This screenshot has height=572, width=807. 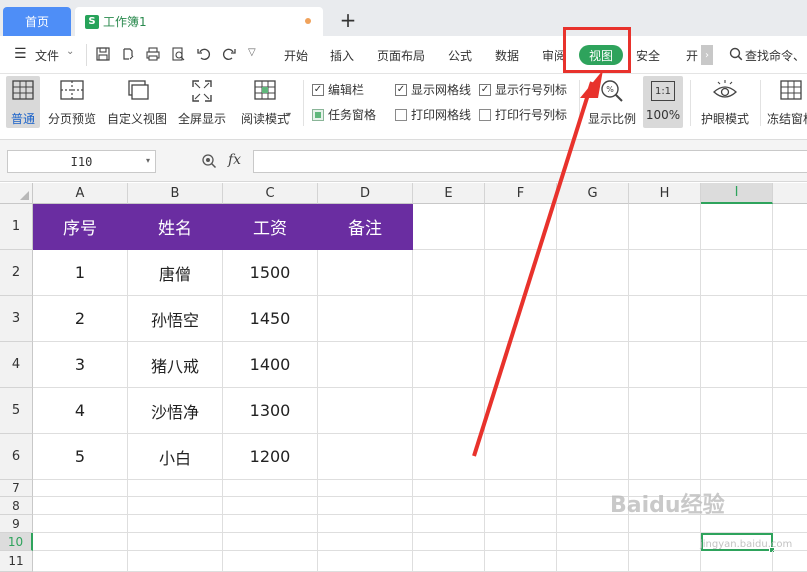 What do you see at coordinates (16, 319) in the screenshot?
I see `row-header: 3` at bounding box center [16, 319].